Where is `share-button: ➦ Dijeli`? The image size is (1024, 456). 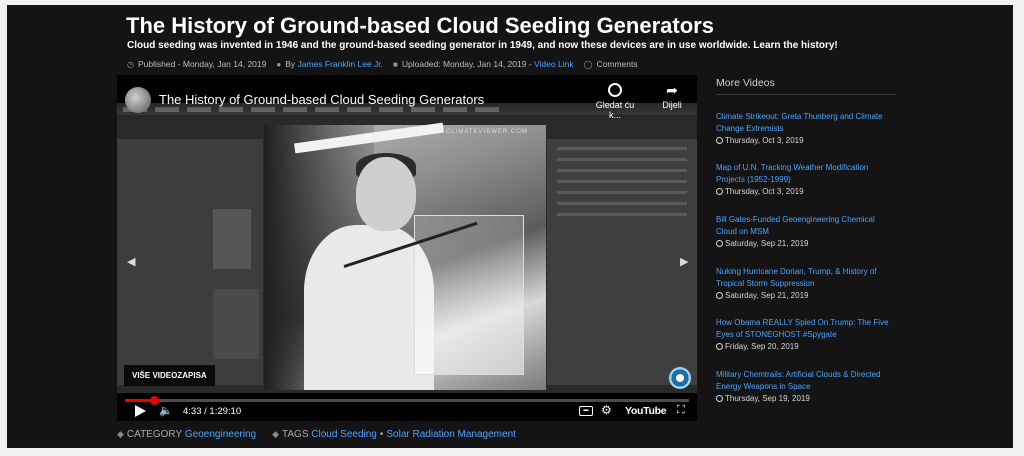
share-button: ➦ Dijeli is located at coordinates (672, 96).